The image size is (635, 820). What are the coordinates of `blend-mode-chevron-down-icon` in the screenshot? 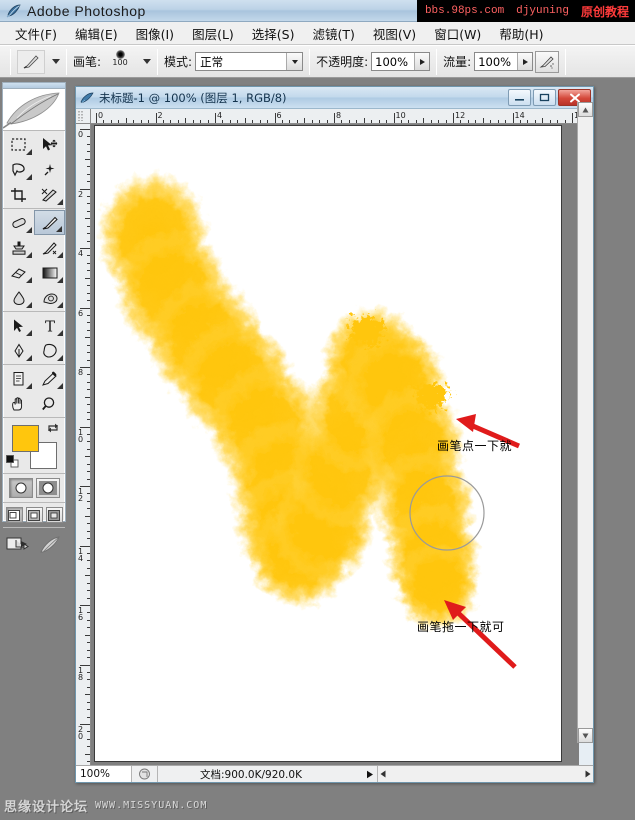 It's located at (294, 61).